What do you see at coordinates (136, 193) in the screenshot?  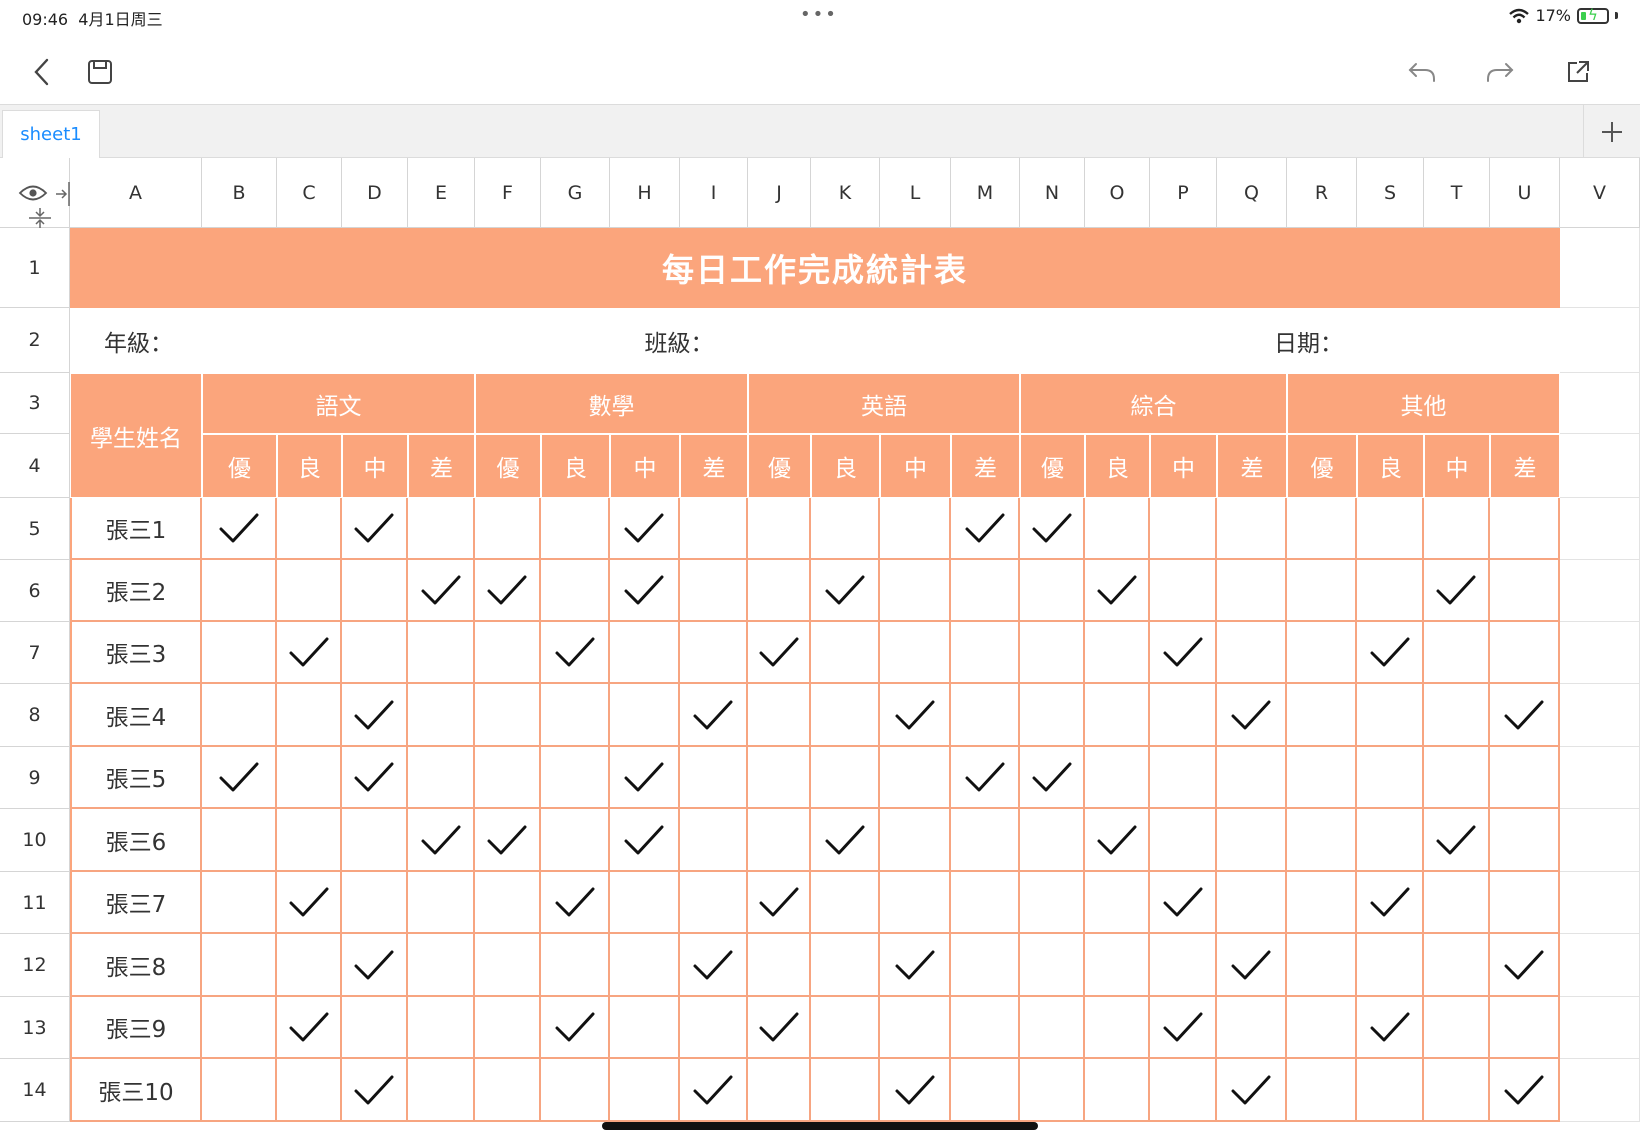 I see `column-header-A: A` at bounding box center [136, 193].